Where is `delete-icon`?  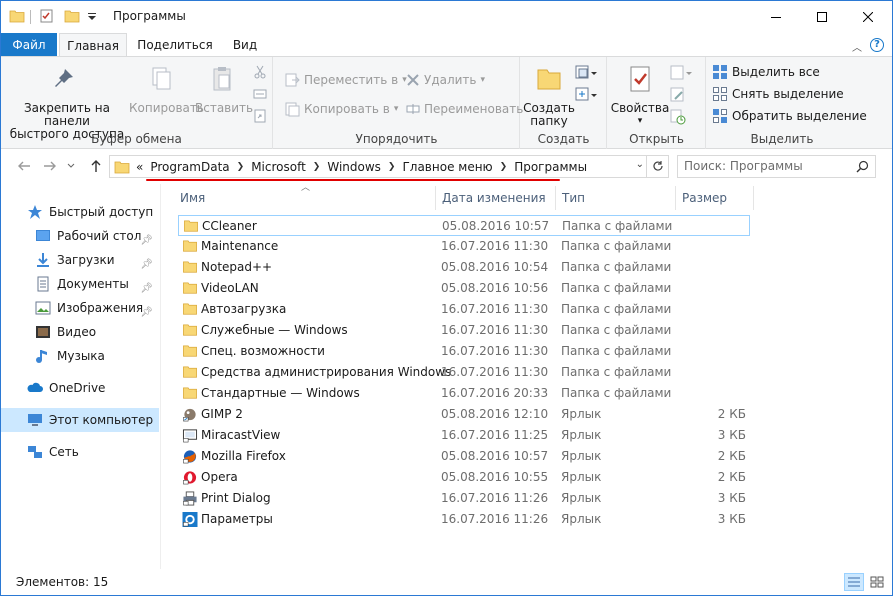
delete-icon is located at coordinates (413, 80).